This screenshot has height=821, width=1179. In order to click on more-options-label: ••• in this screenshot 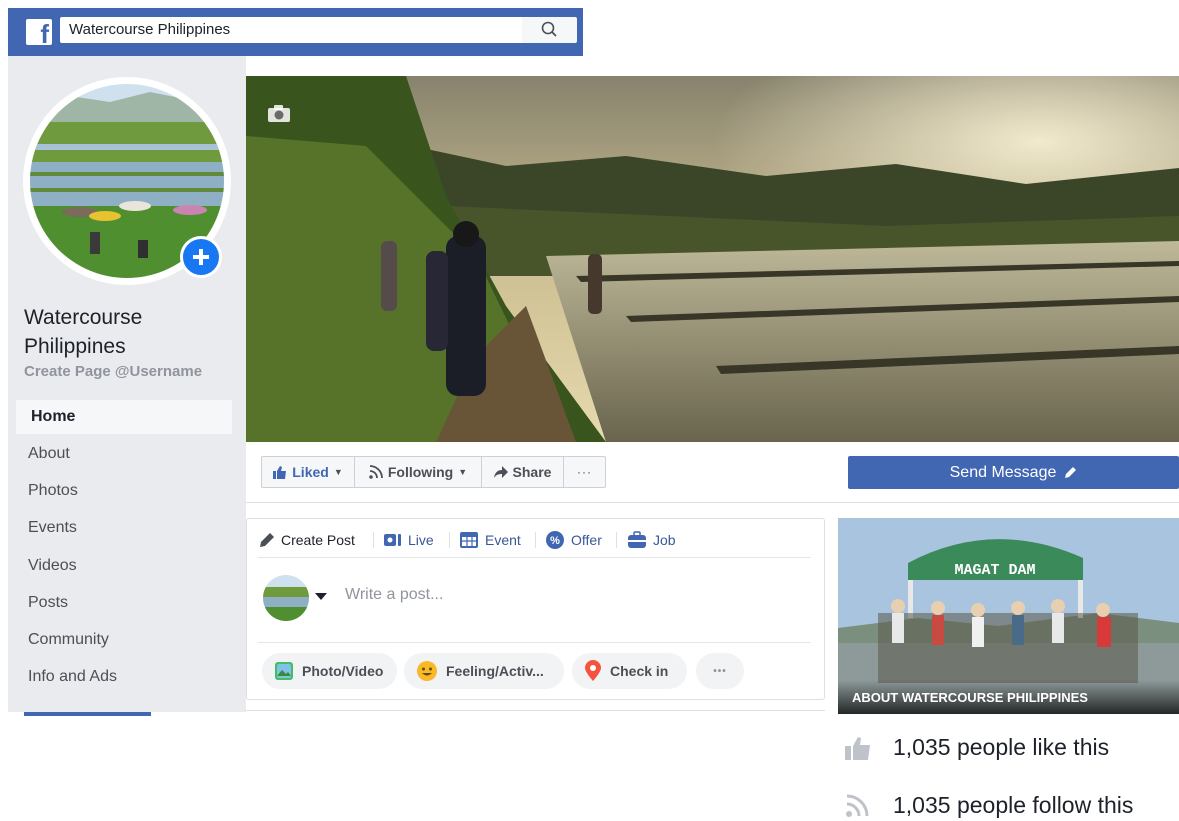, I will do `click(720, 671)`.